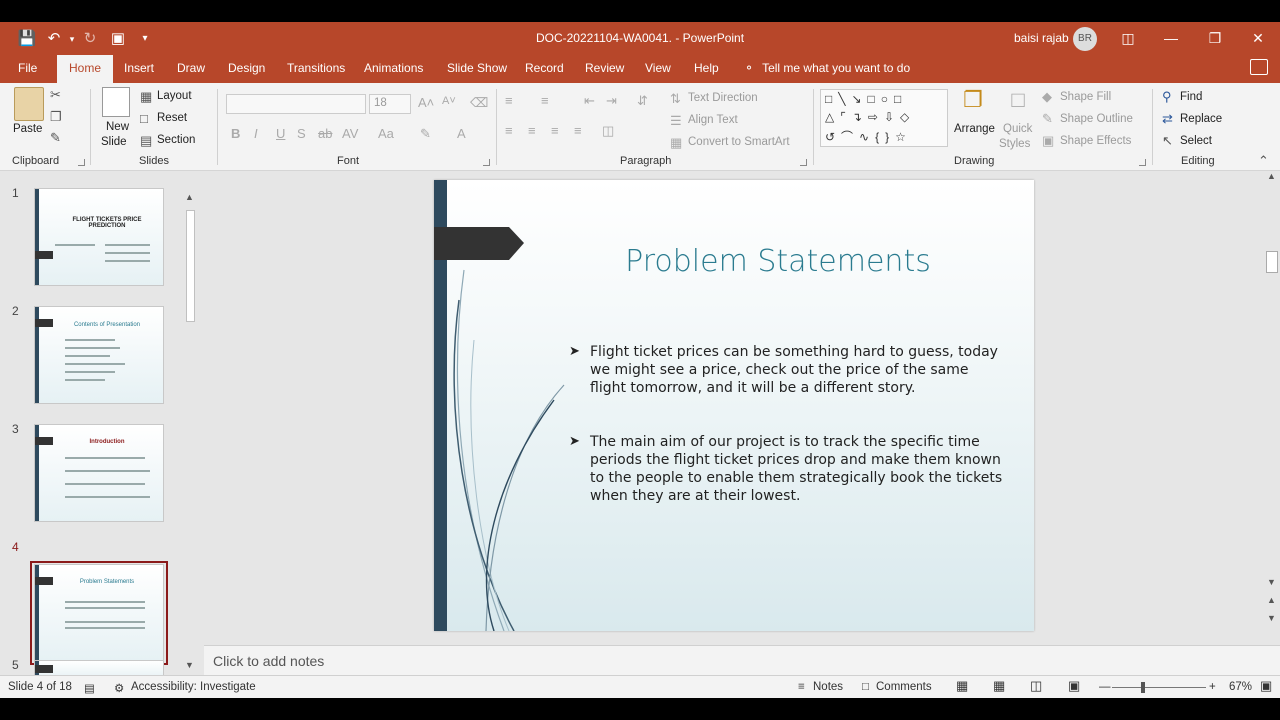  What do you see at coordinates (72, 39) in the screenshot?
I see `undo-dropdown-icon: ▾` at bounding box center [72, 39].